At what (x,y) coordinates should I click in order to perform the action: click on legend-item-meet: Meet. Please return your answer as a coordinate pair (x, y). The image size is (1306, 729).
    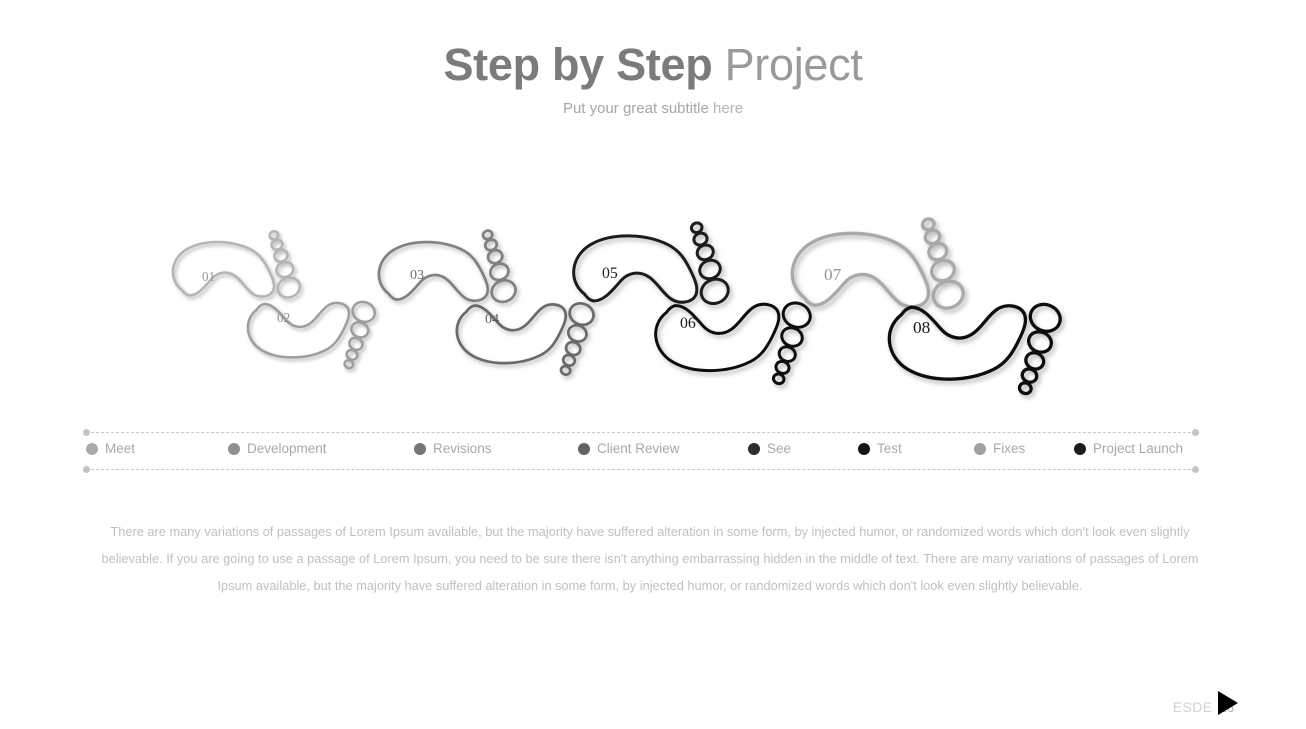
    Looking at the image, I should click on (110, 449).